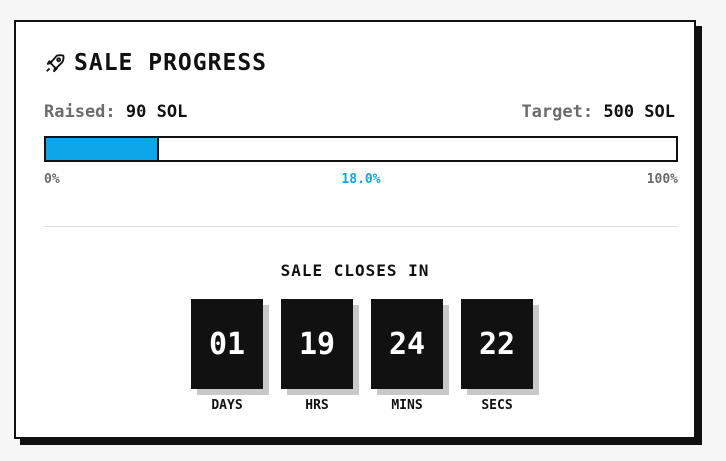 This screenshot has height=461, width=726. Describe the element at coordinates (598, 112) in the screenshot. I see `target-stat: Target: 500 SOL` at that location.